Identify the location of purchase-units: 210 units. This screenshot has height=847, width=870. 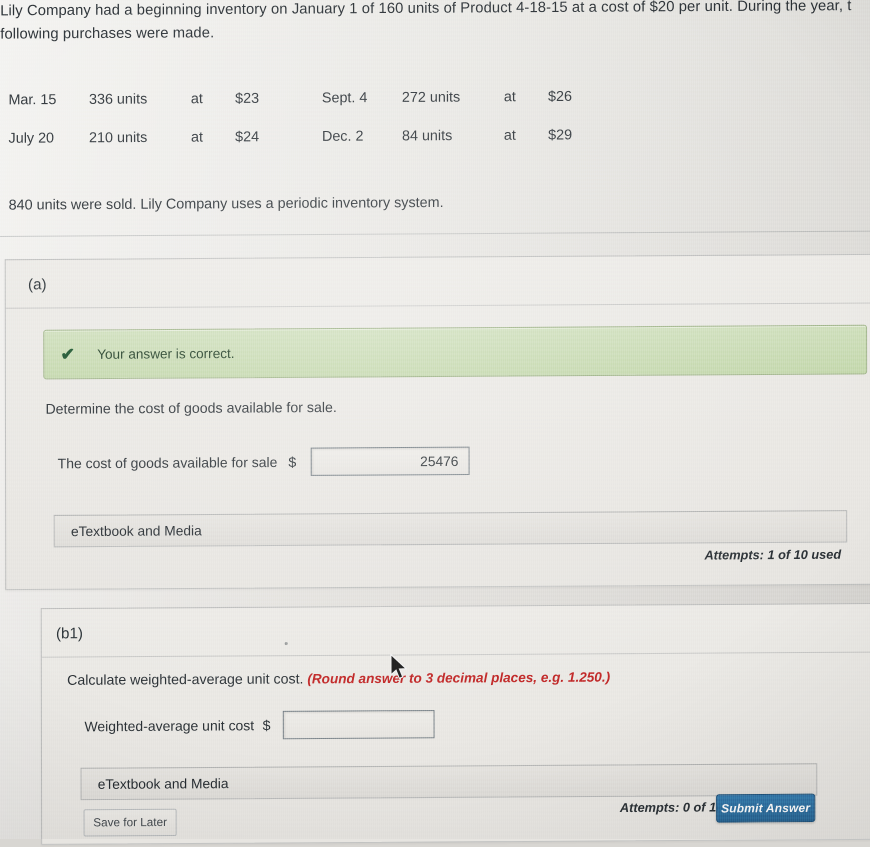
(118, 138).